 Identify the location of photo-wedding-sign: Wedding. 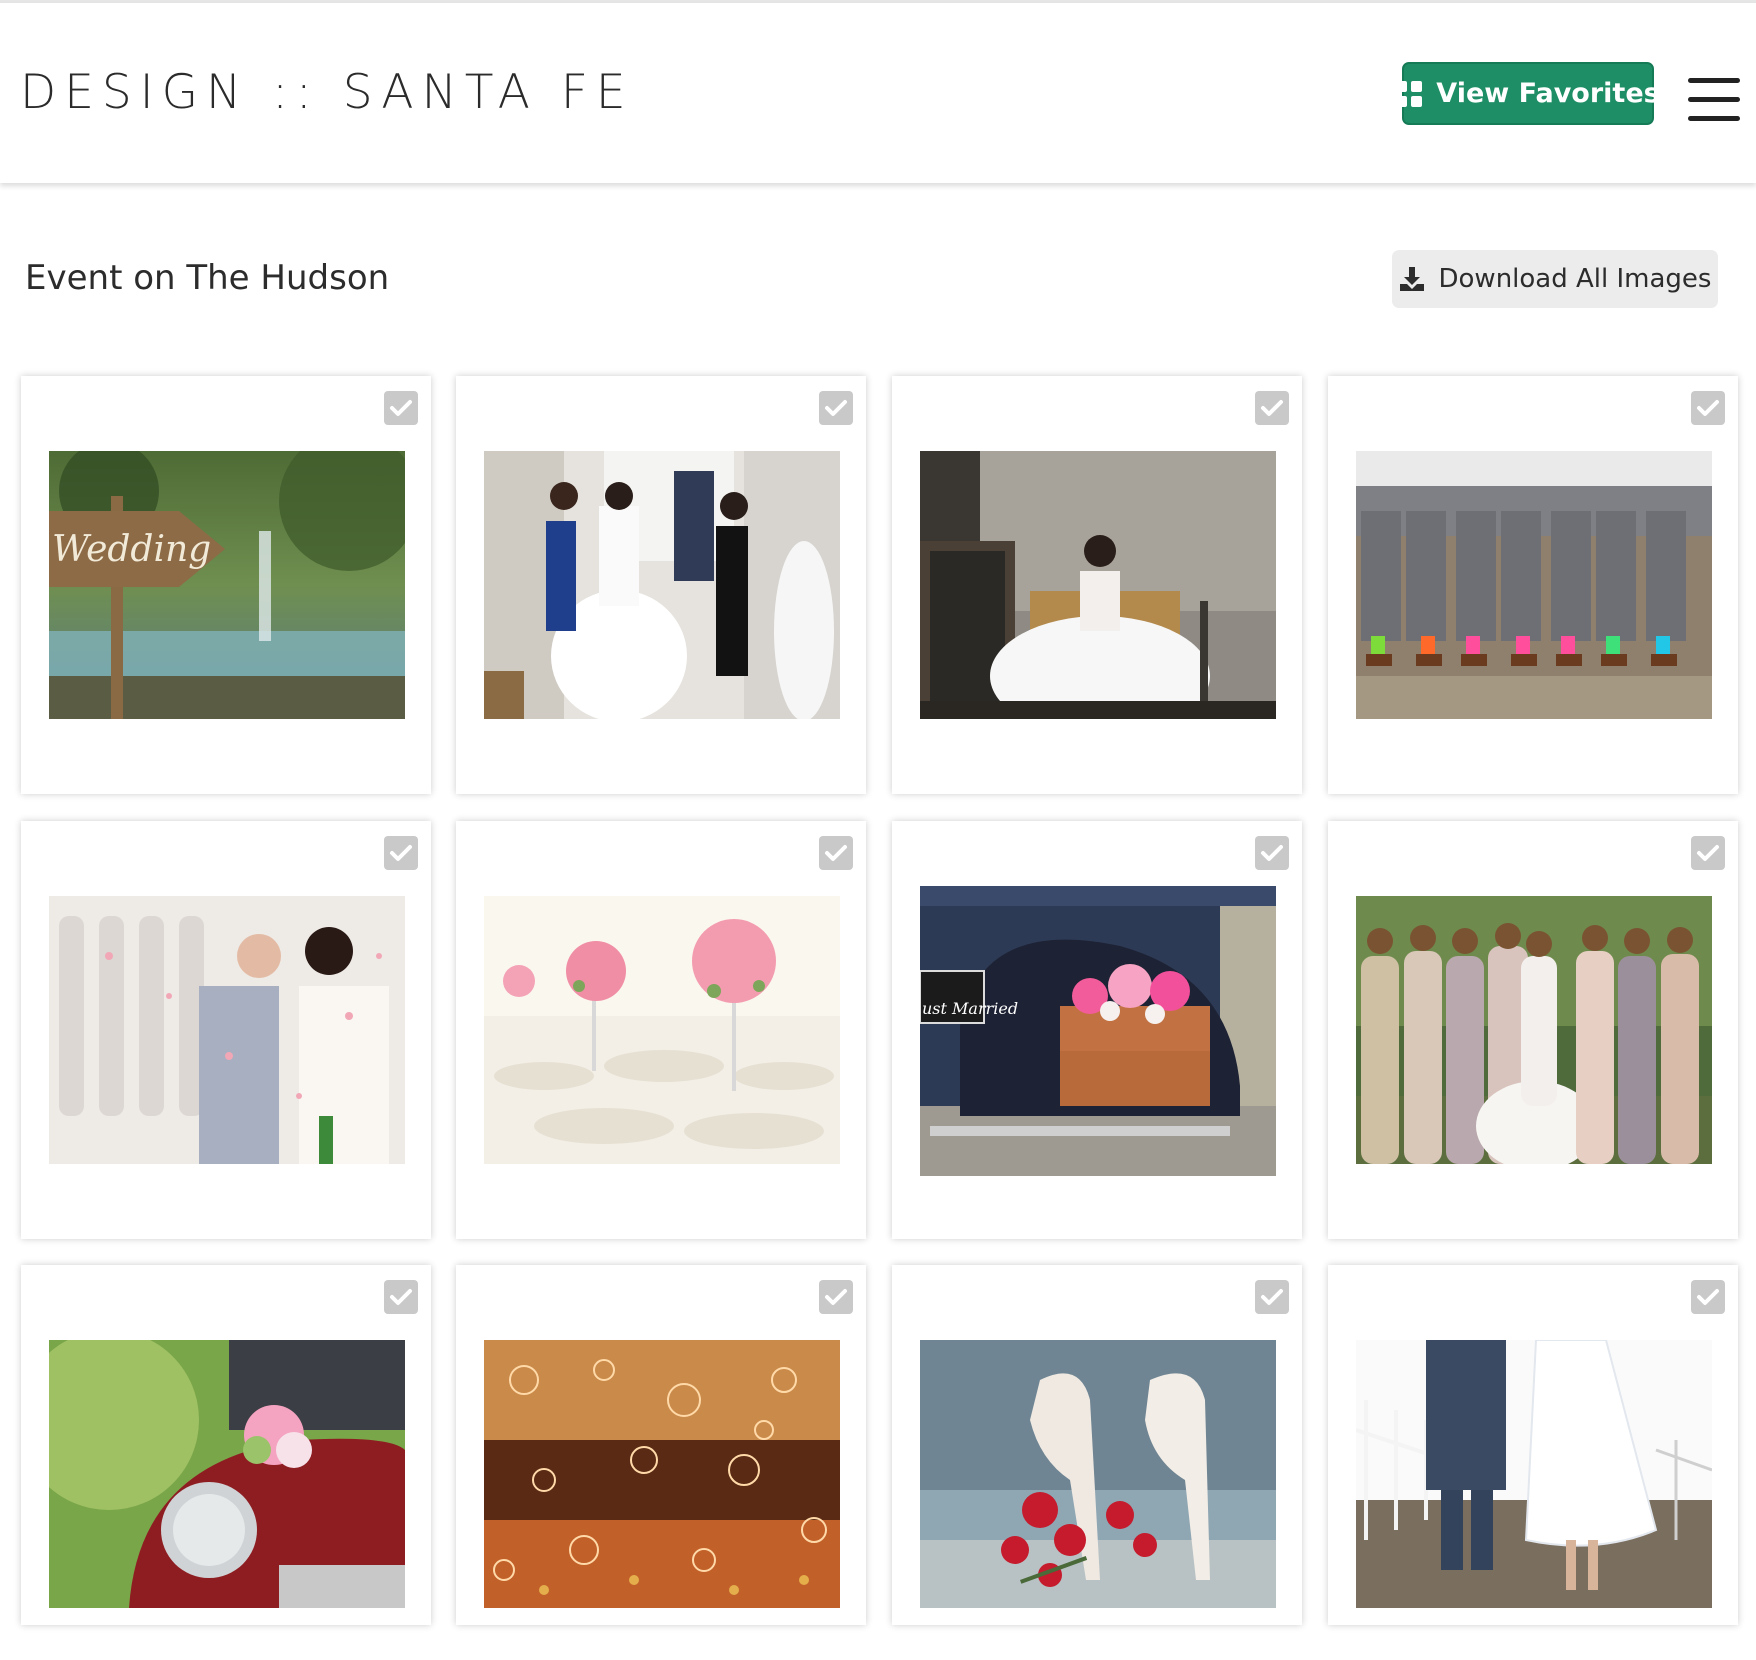
(227, 585).